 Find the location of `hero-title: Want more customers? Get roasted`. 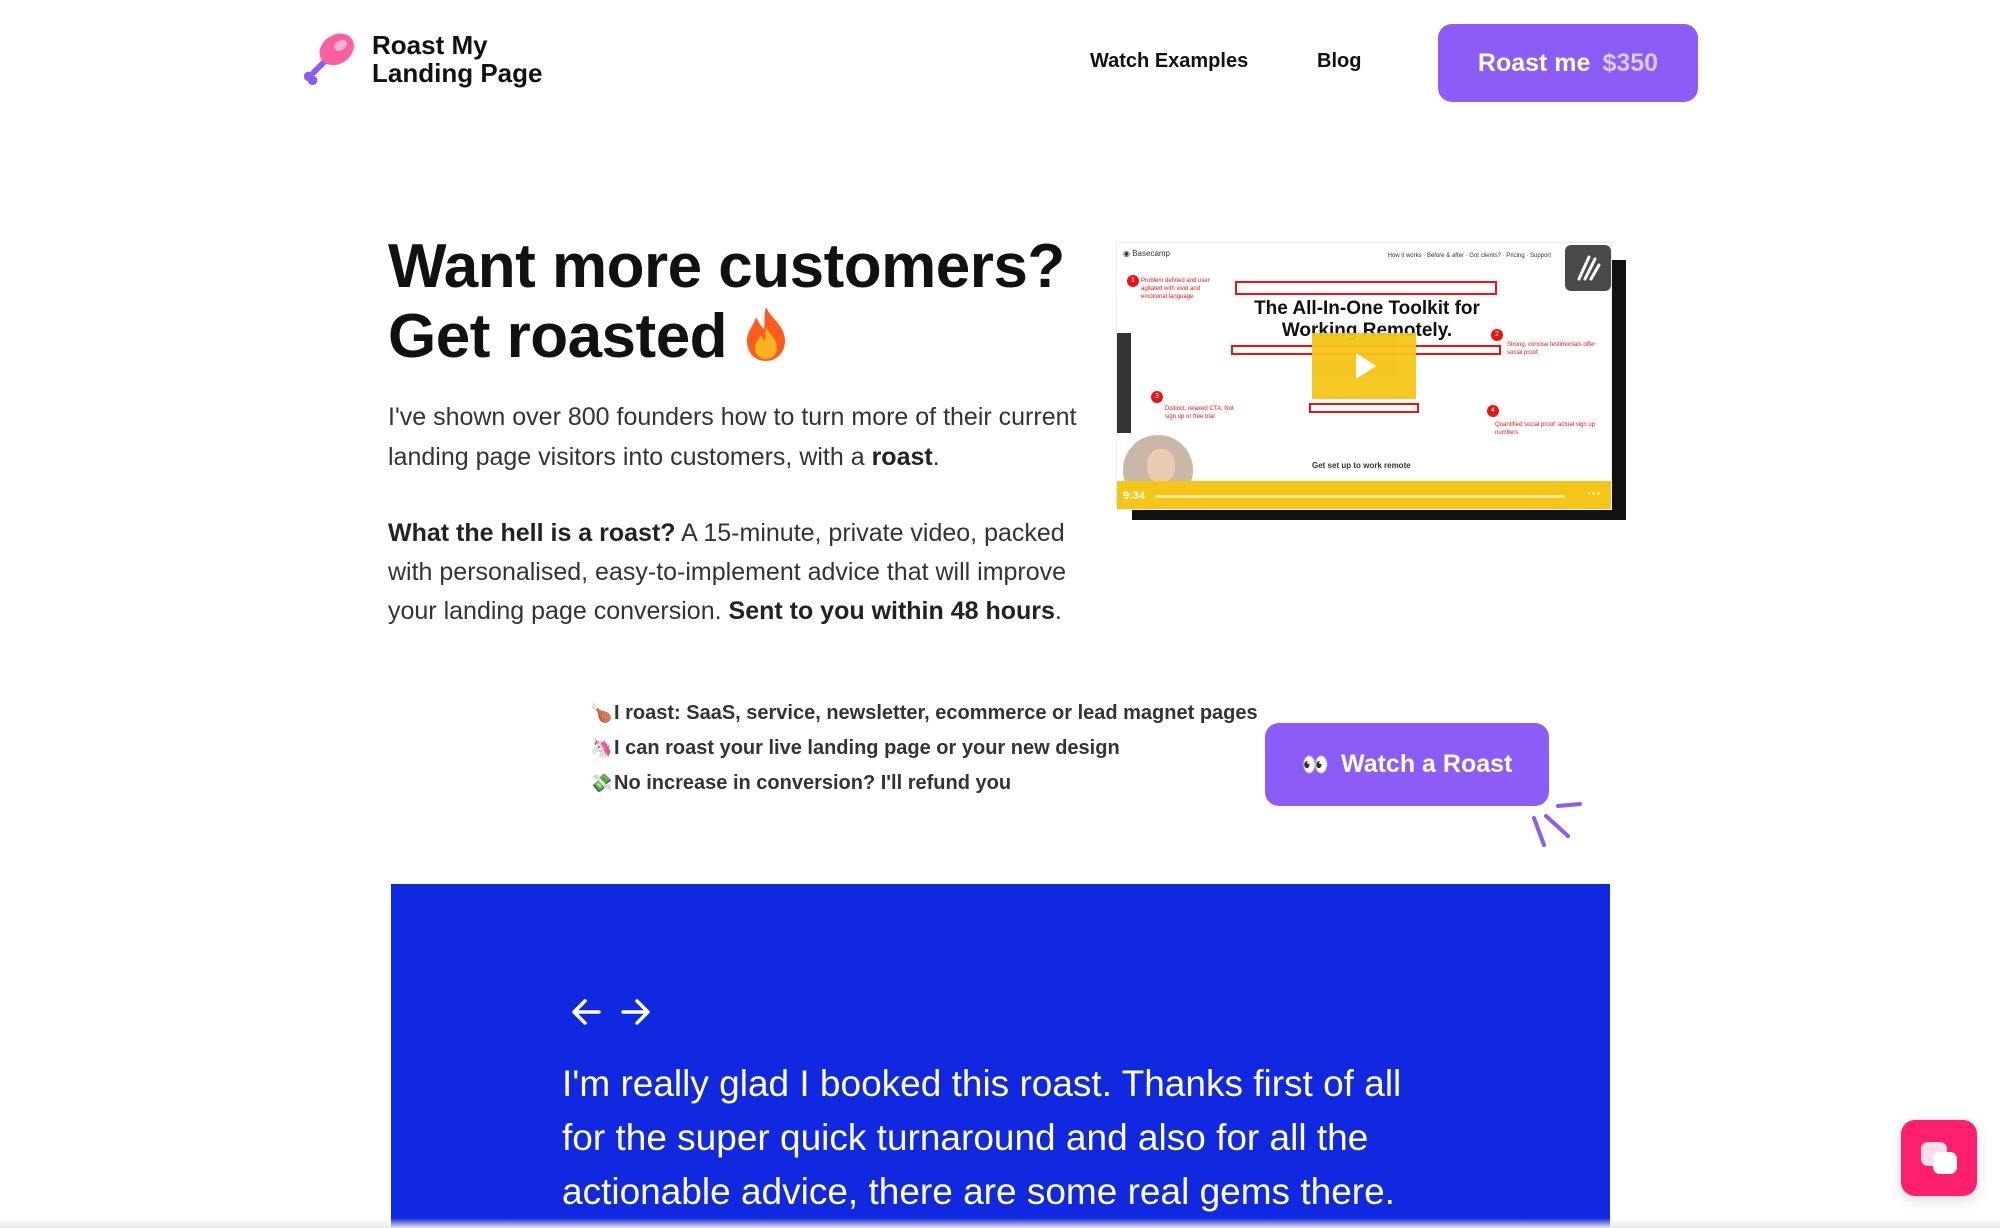

hero-title: Want more customers? Get roasted is located at coordinates (726, 302).